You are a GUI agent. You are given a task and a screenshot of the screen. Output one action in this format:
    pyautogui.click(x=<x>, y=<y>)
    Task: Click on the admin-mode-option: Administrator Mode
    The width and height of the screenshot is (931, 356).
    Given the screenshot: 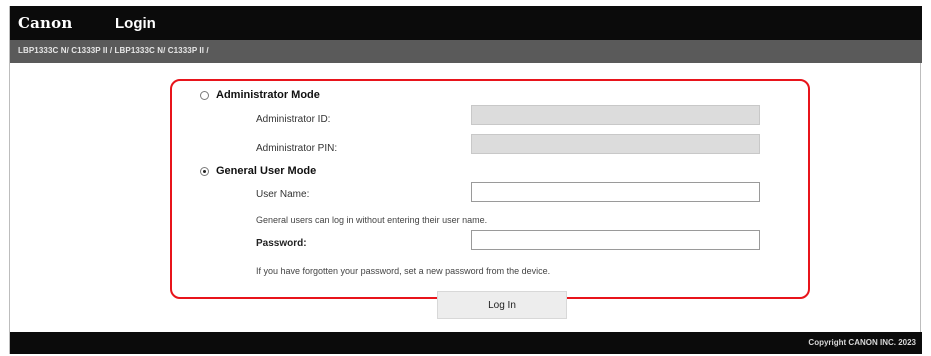 What is the action you would take?
    pyautogui.click(x=260, y=95)
    